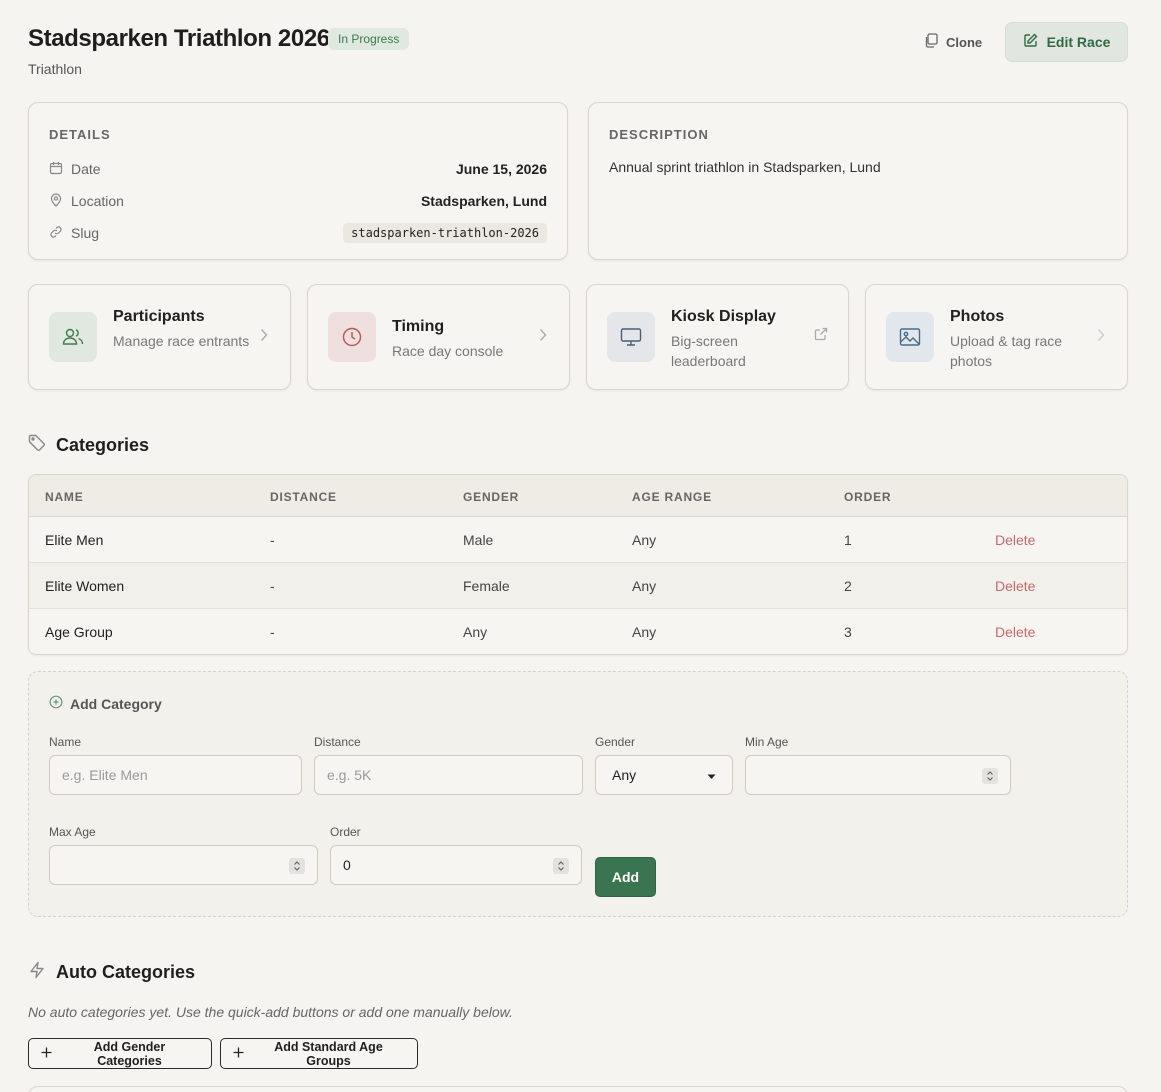 Image resolution: width=1161 pixels, height=1092 pixels. What do you see at coordinates (631, 337) in the screenshot?
I see `monitor-icon` at bounding box center [631, 337].